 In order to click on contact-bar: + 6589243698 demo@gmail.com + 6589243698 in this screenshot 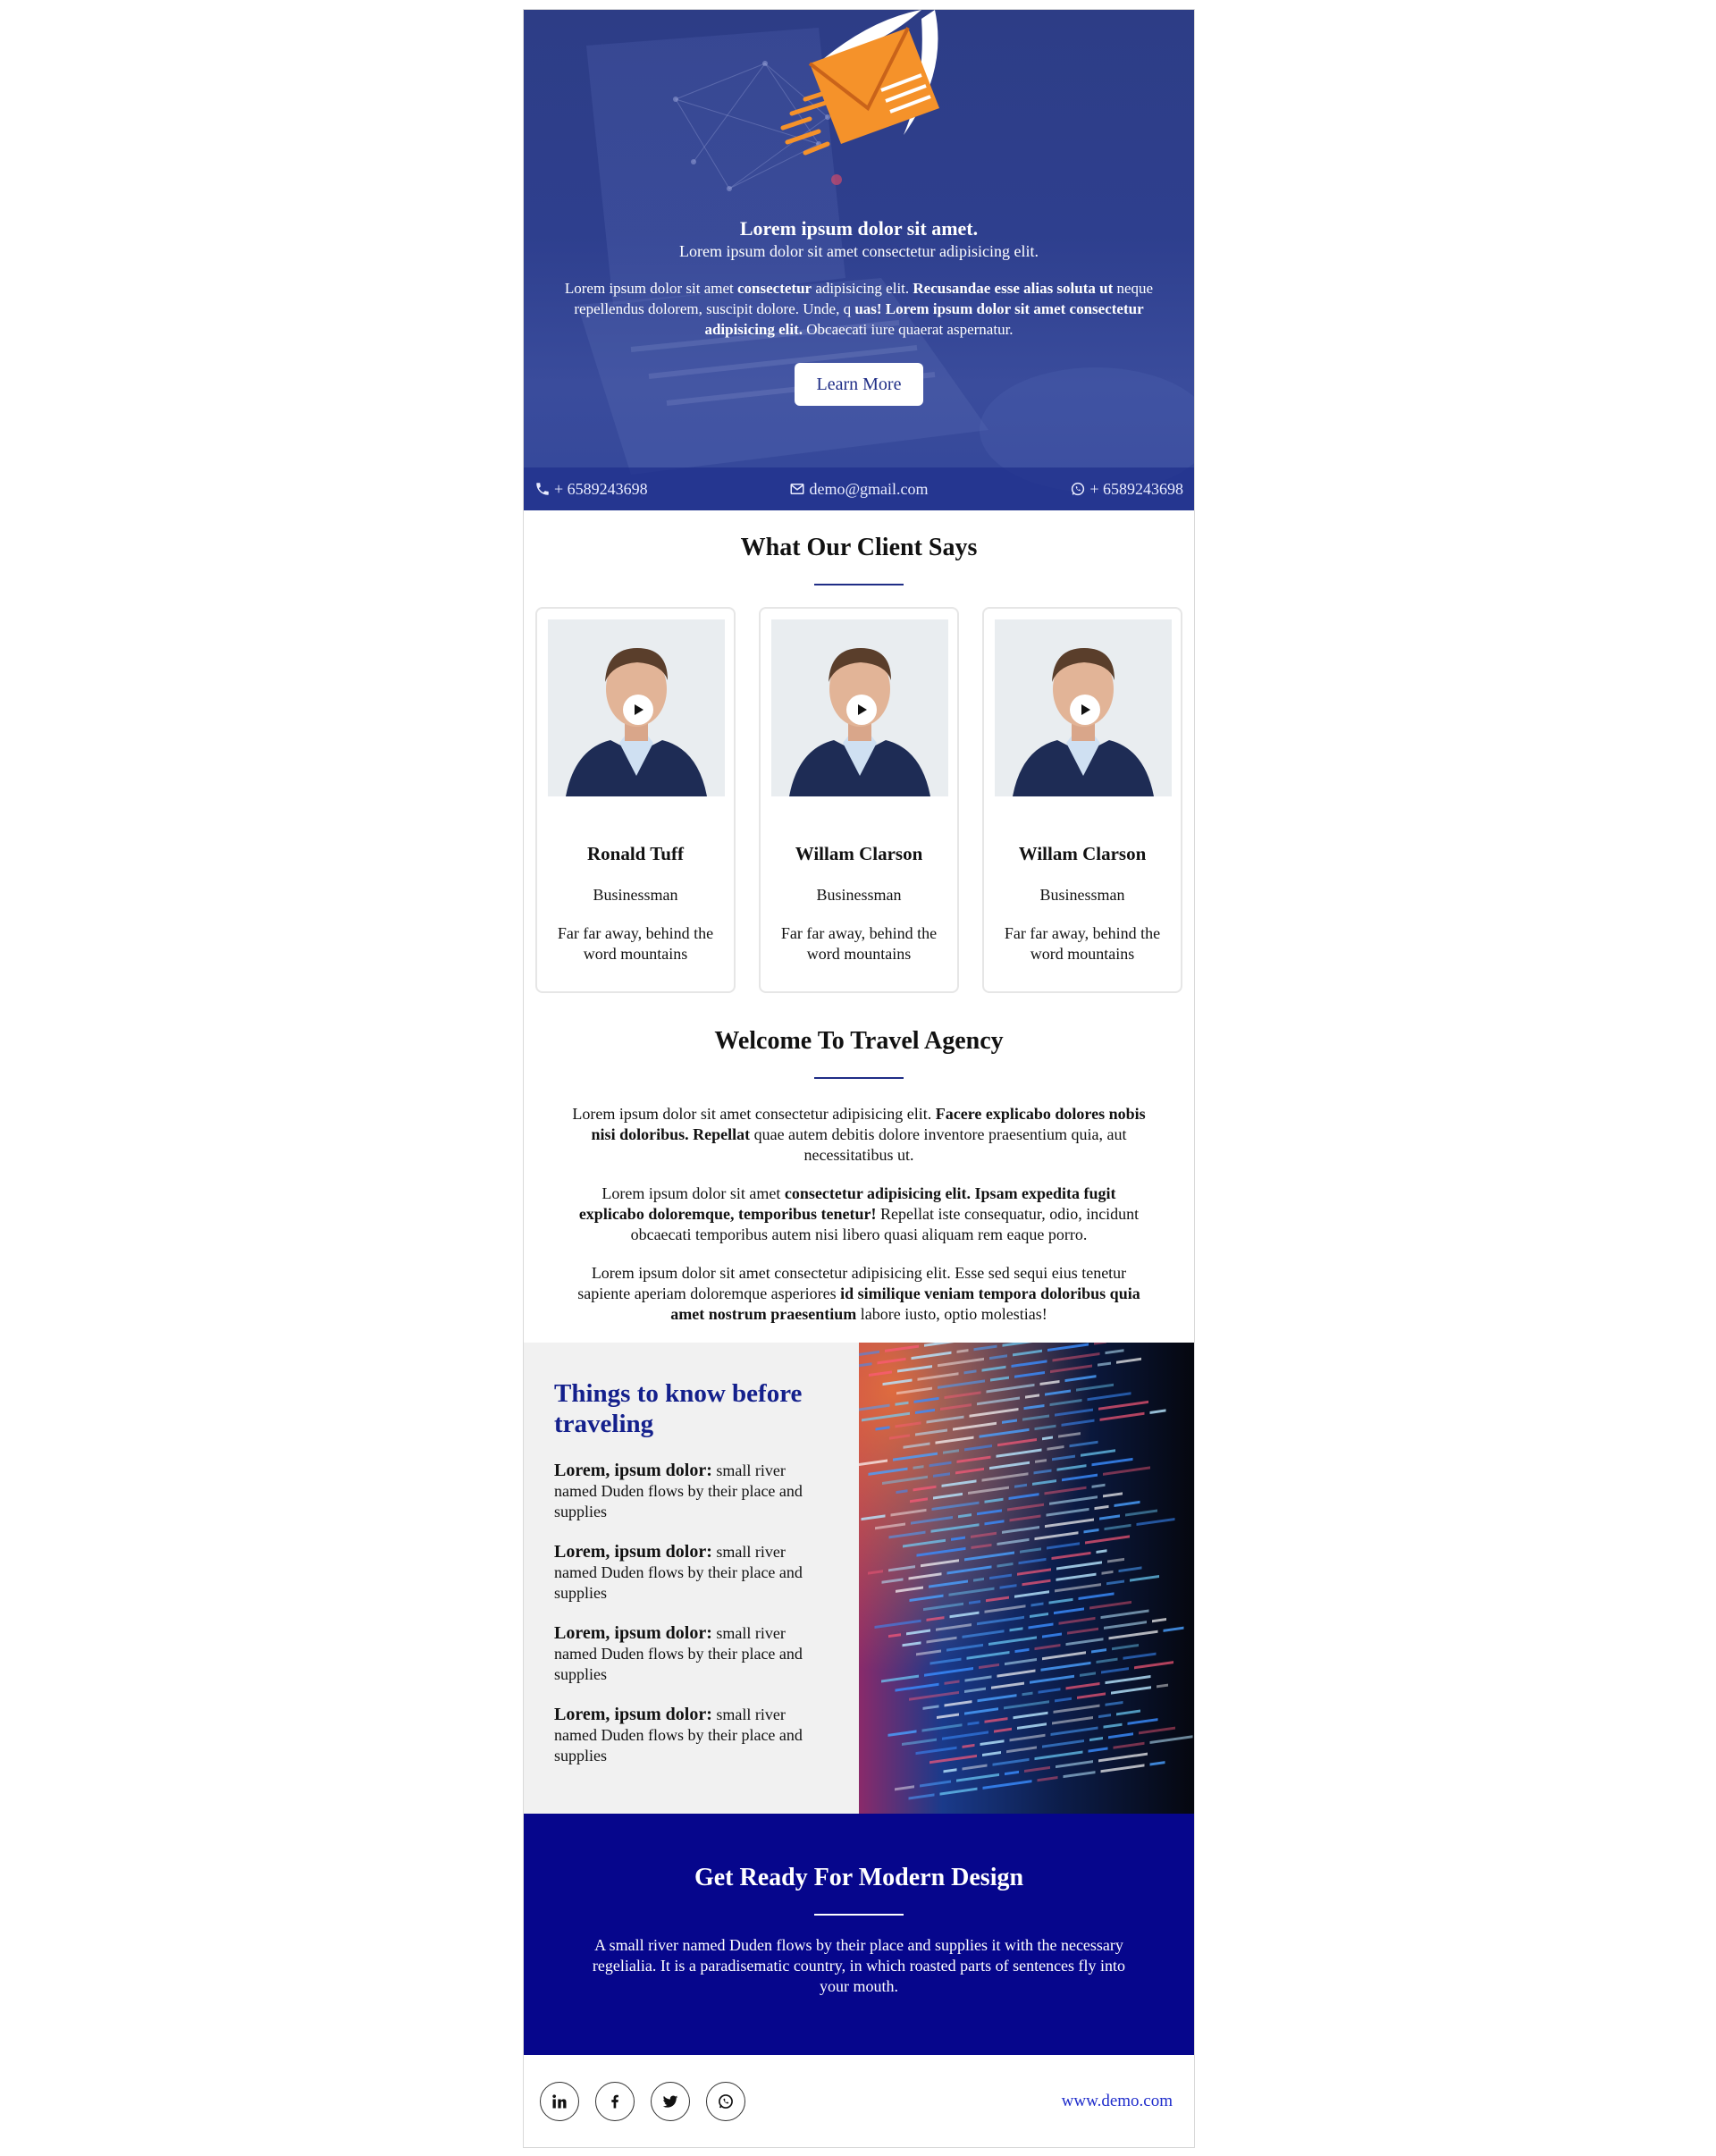, I will do `click(859, 489)`.